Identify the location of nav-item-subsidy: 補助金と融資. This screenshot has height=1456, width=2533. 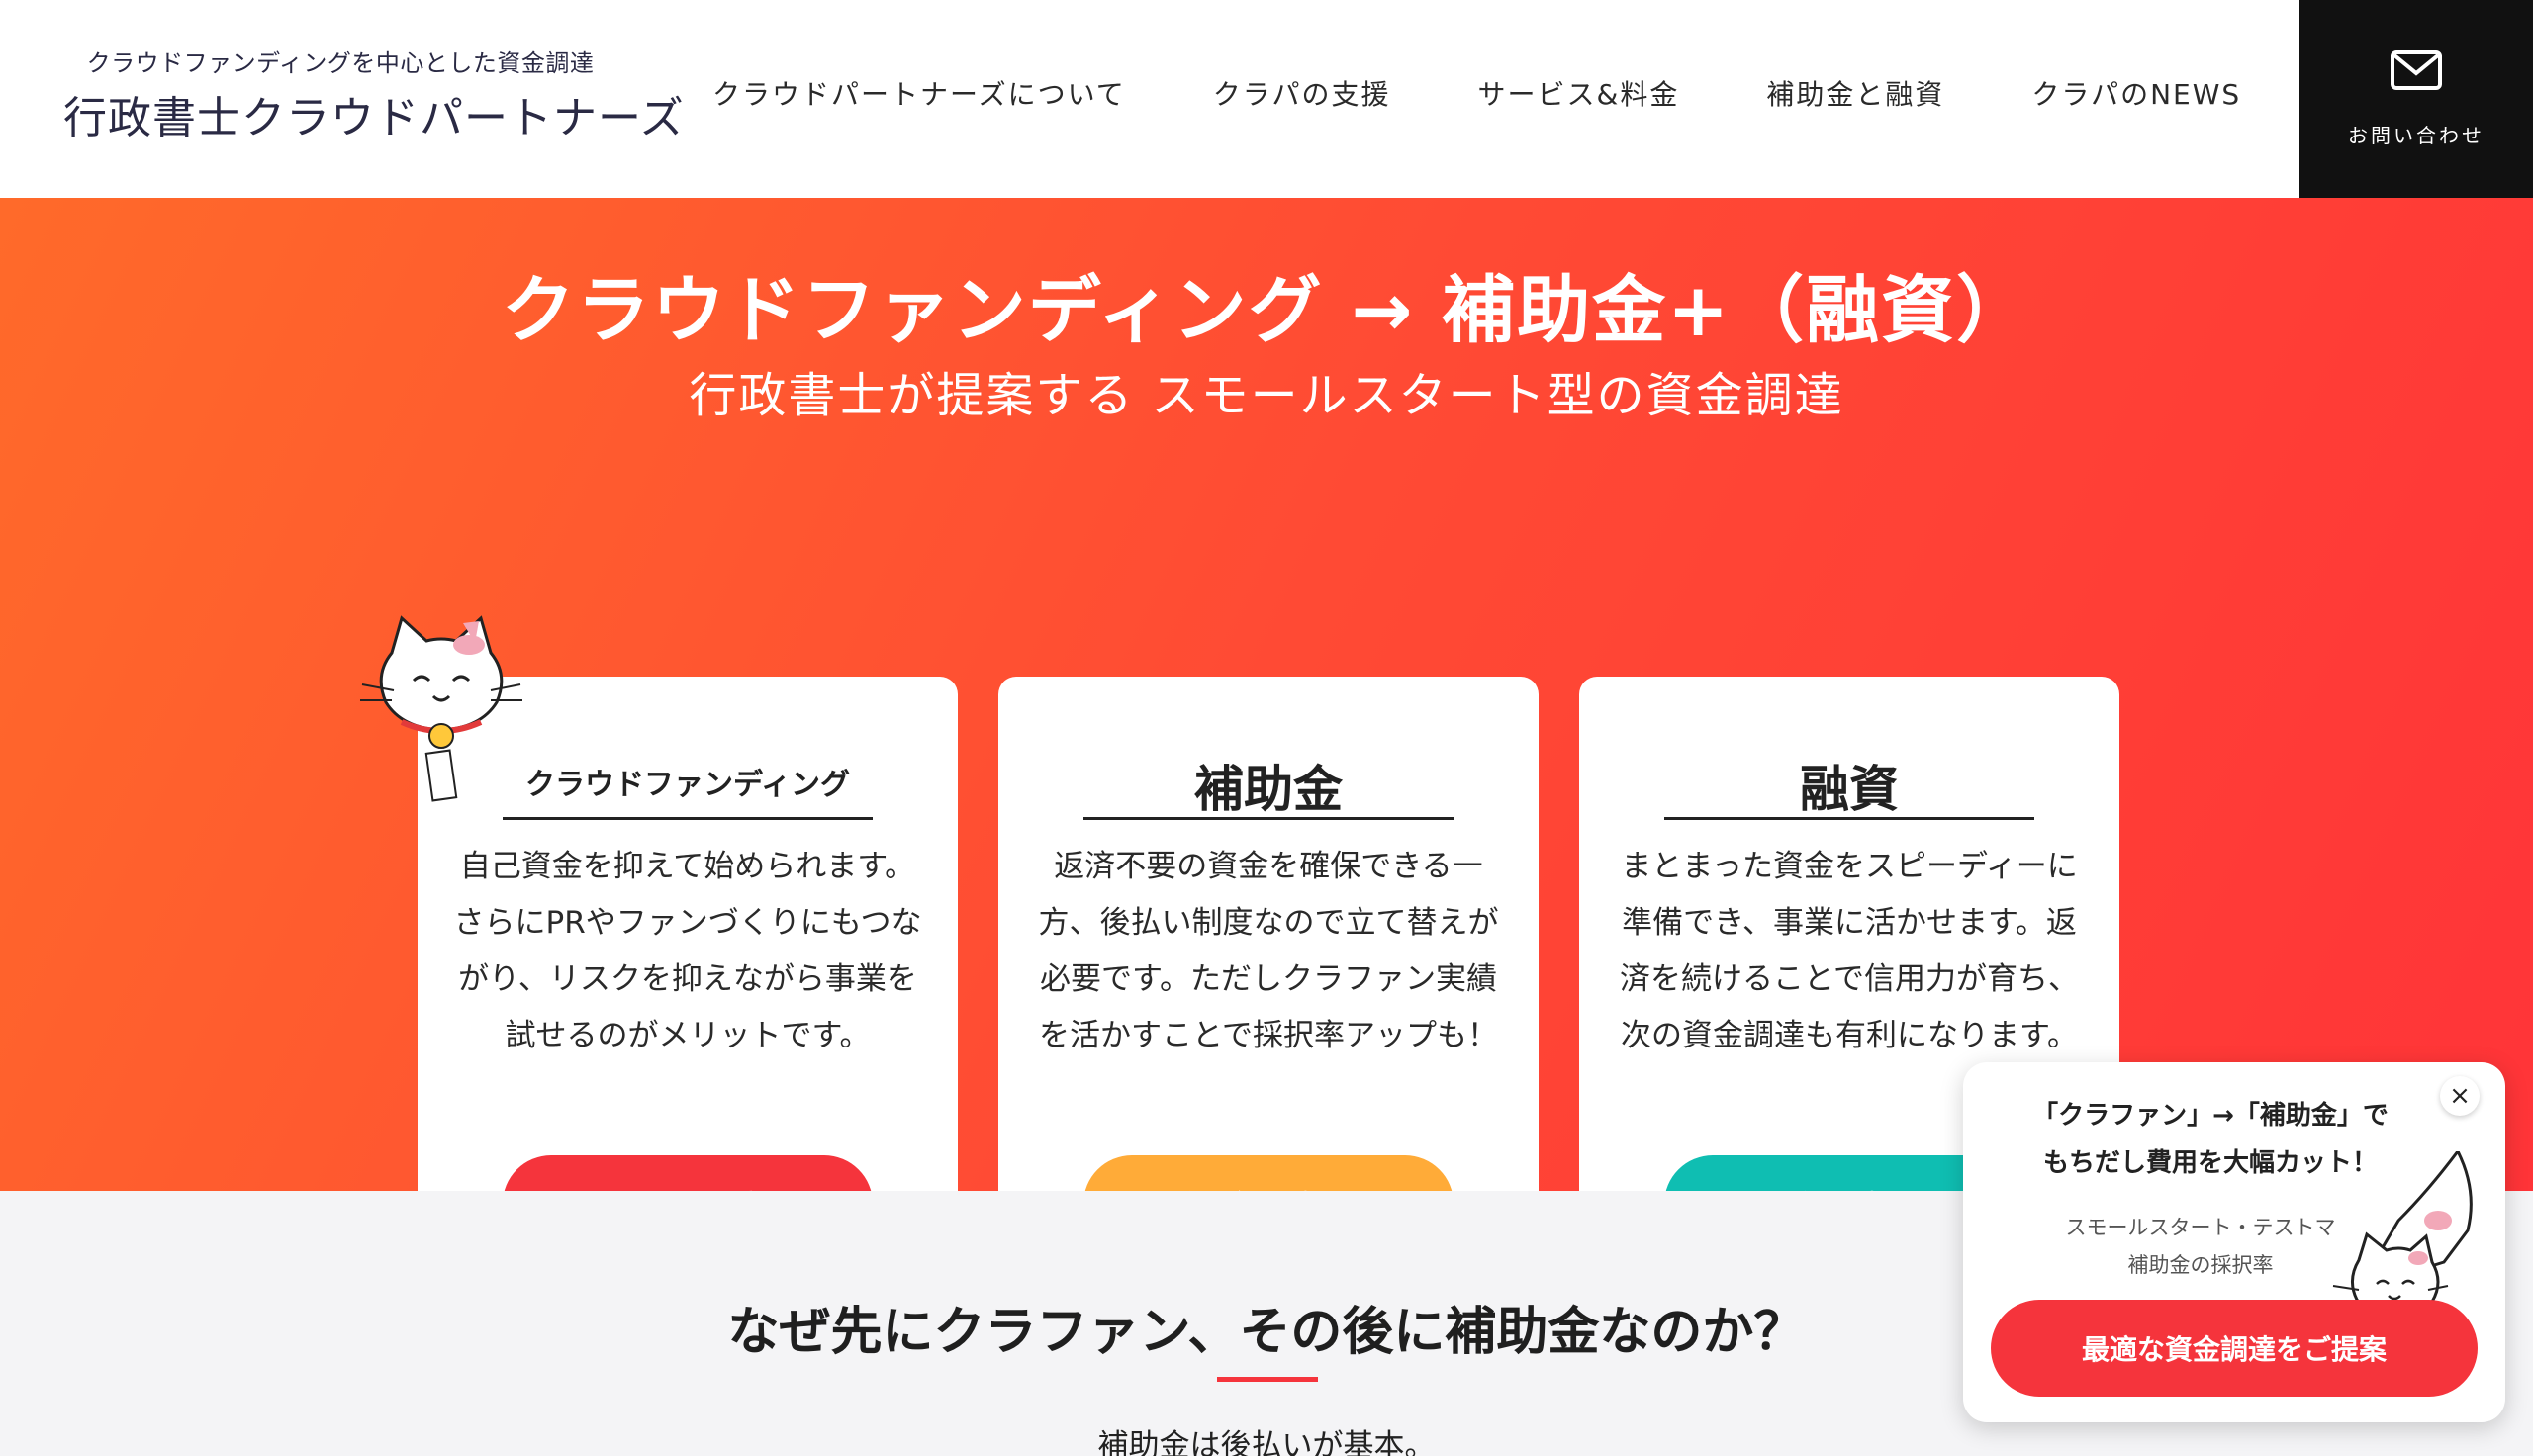
(1855, 93).